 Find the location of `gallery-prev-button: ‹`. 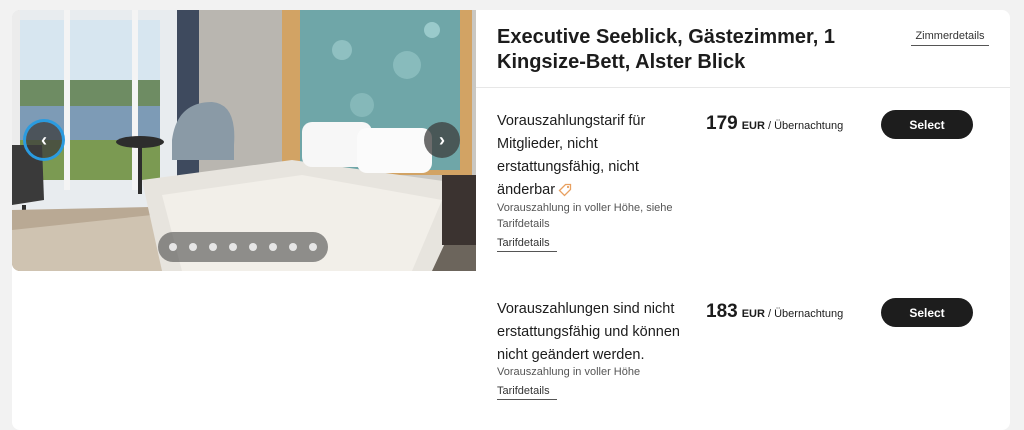

gallery-prev-button: ‹ is located at coordinates (44, 140).